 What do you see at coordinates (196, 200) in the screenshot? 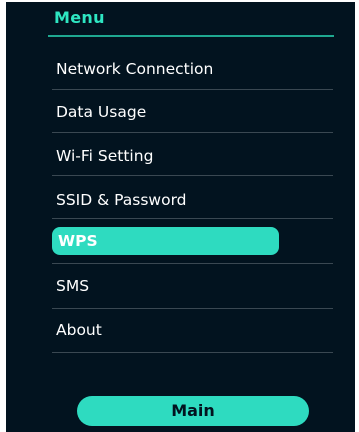
I see `menu-item-ssid-password: SSID & Password` at bounding box center [196, 200].